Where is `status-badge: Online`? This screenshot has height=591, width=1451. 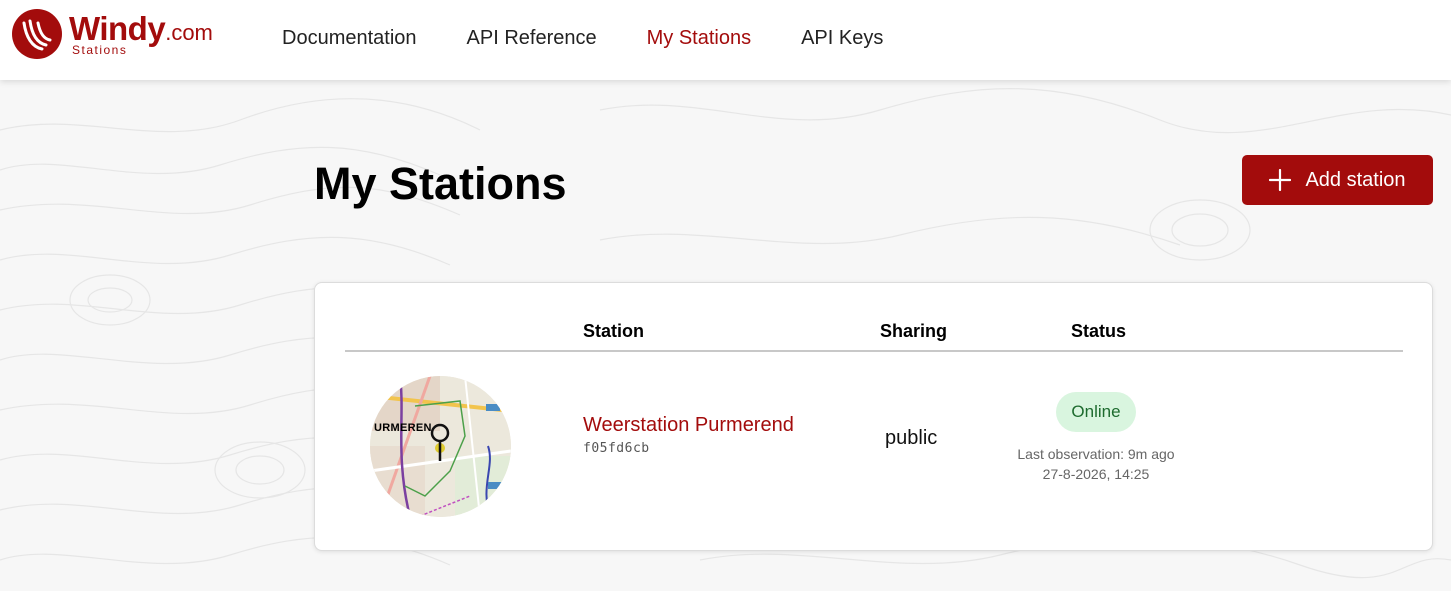
status-badge: Online is located at coordinates (1096, 412).